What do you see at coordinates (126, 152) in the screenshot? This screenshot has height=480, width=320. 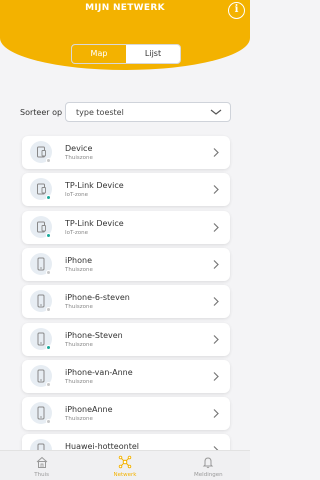 I see `device-list-item: Device Thuiszone` at bounding box center [126, 152].